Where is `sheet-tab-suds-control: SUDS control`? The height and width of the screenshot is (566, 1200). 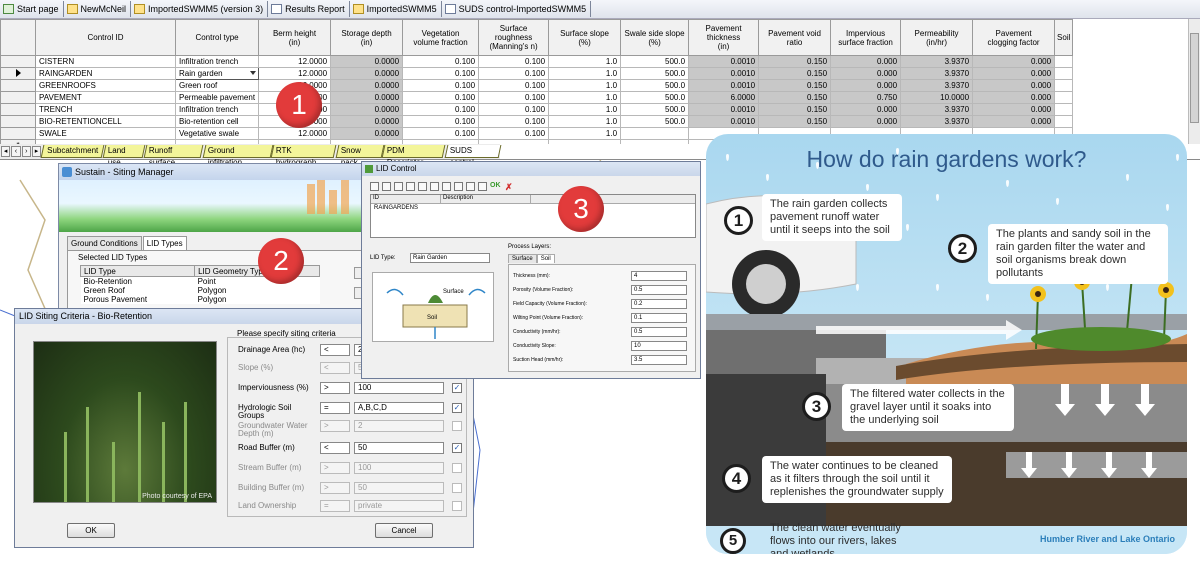 sheet-tab-suds-control: SUDS control is located at coordinates (473, 156).